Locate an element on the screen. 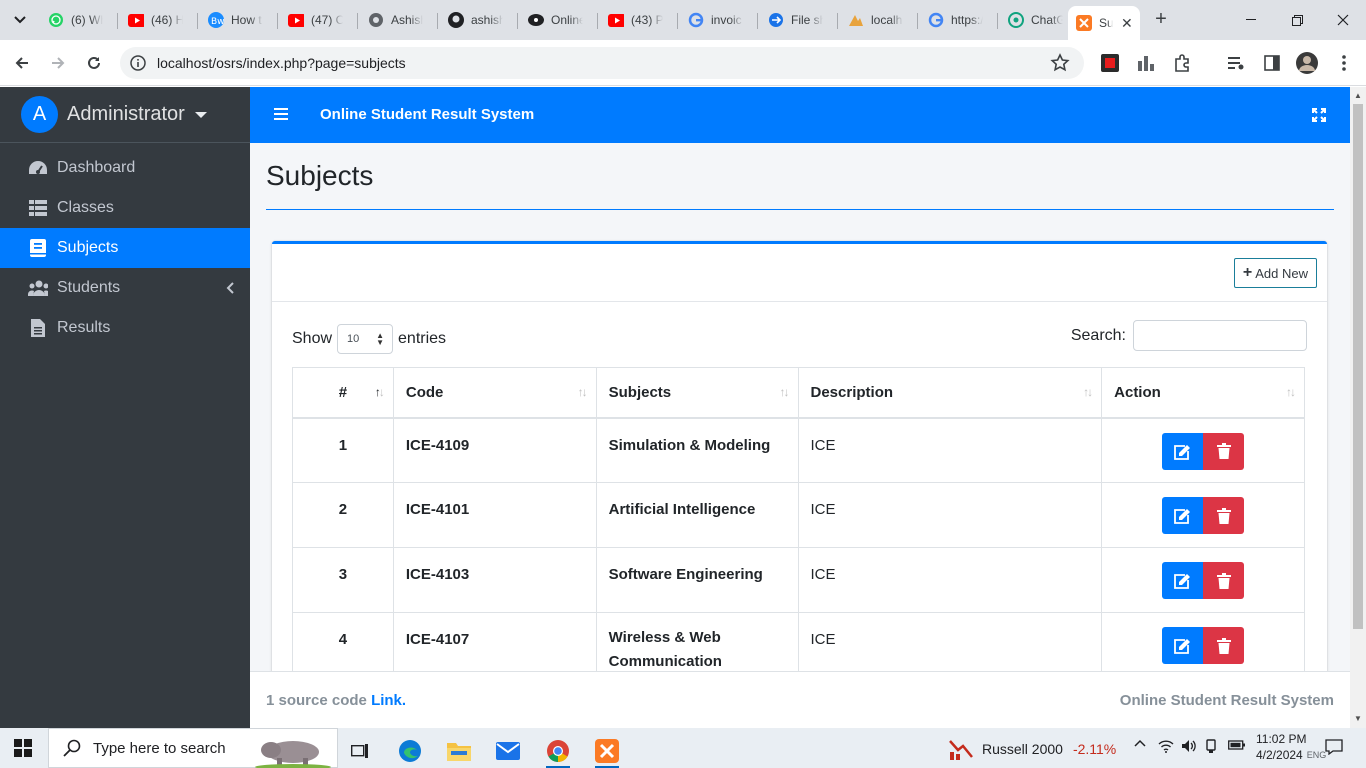  reload-button is located at coordinates (94, 63).